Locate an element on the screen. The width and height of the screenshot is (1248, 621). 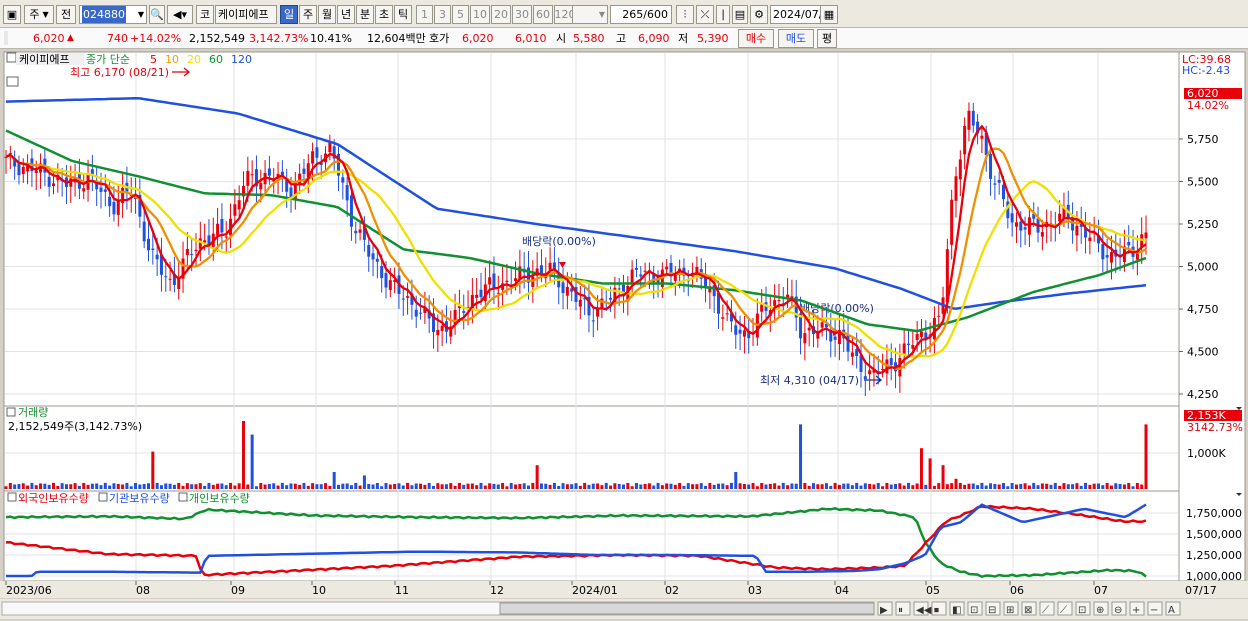
sell-button: 매도 is located at coordinates (796, 38).